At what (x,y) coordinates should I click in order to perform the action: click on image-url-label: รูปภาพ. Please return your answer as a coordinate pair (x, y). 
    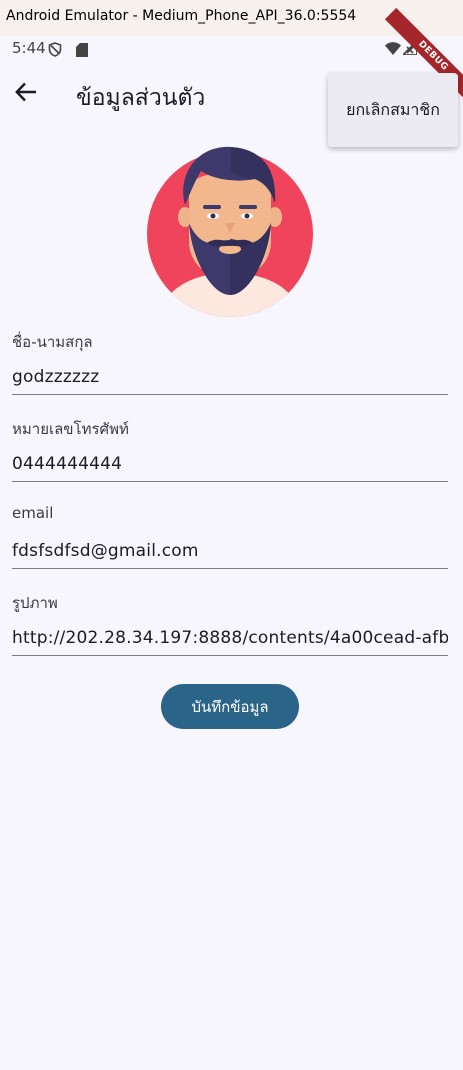
    Looking at the image, I should click on (35, 603).